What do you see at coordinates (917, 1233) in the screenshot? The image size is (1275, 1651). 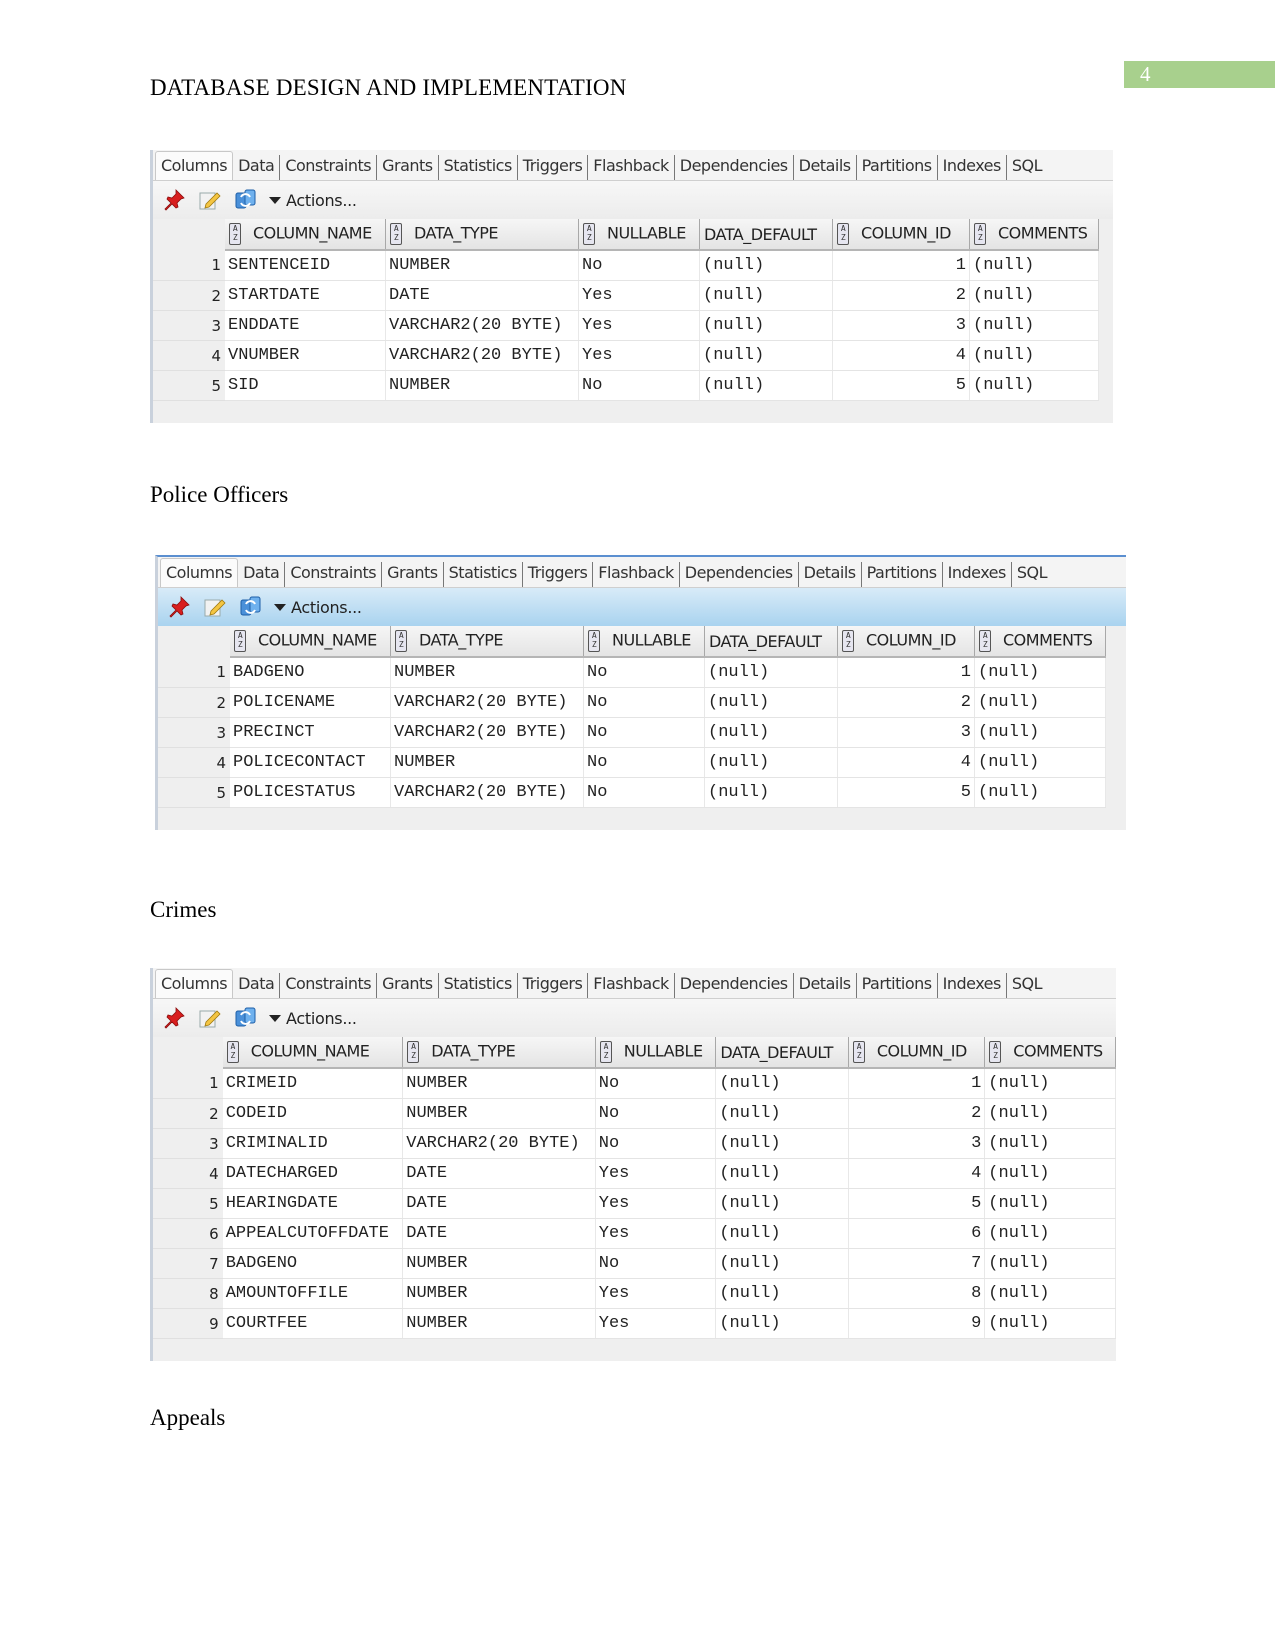 I see `cell-column-id: 6` at bounding box center [917, 1233].